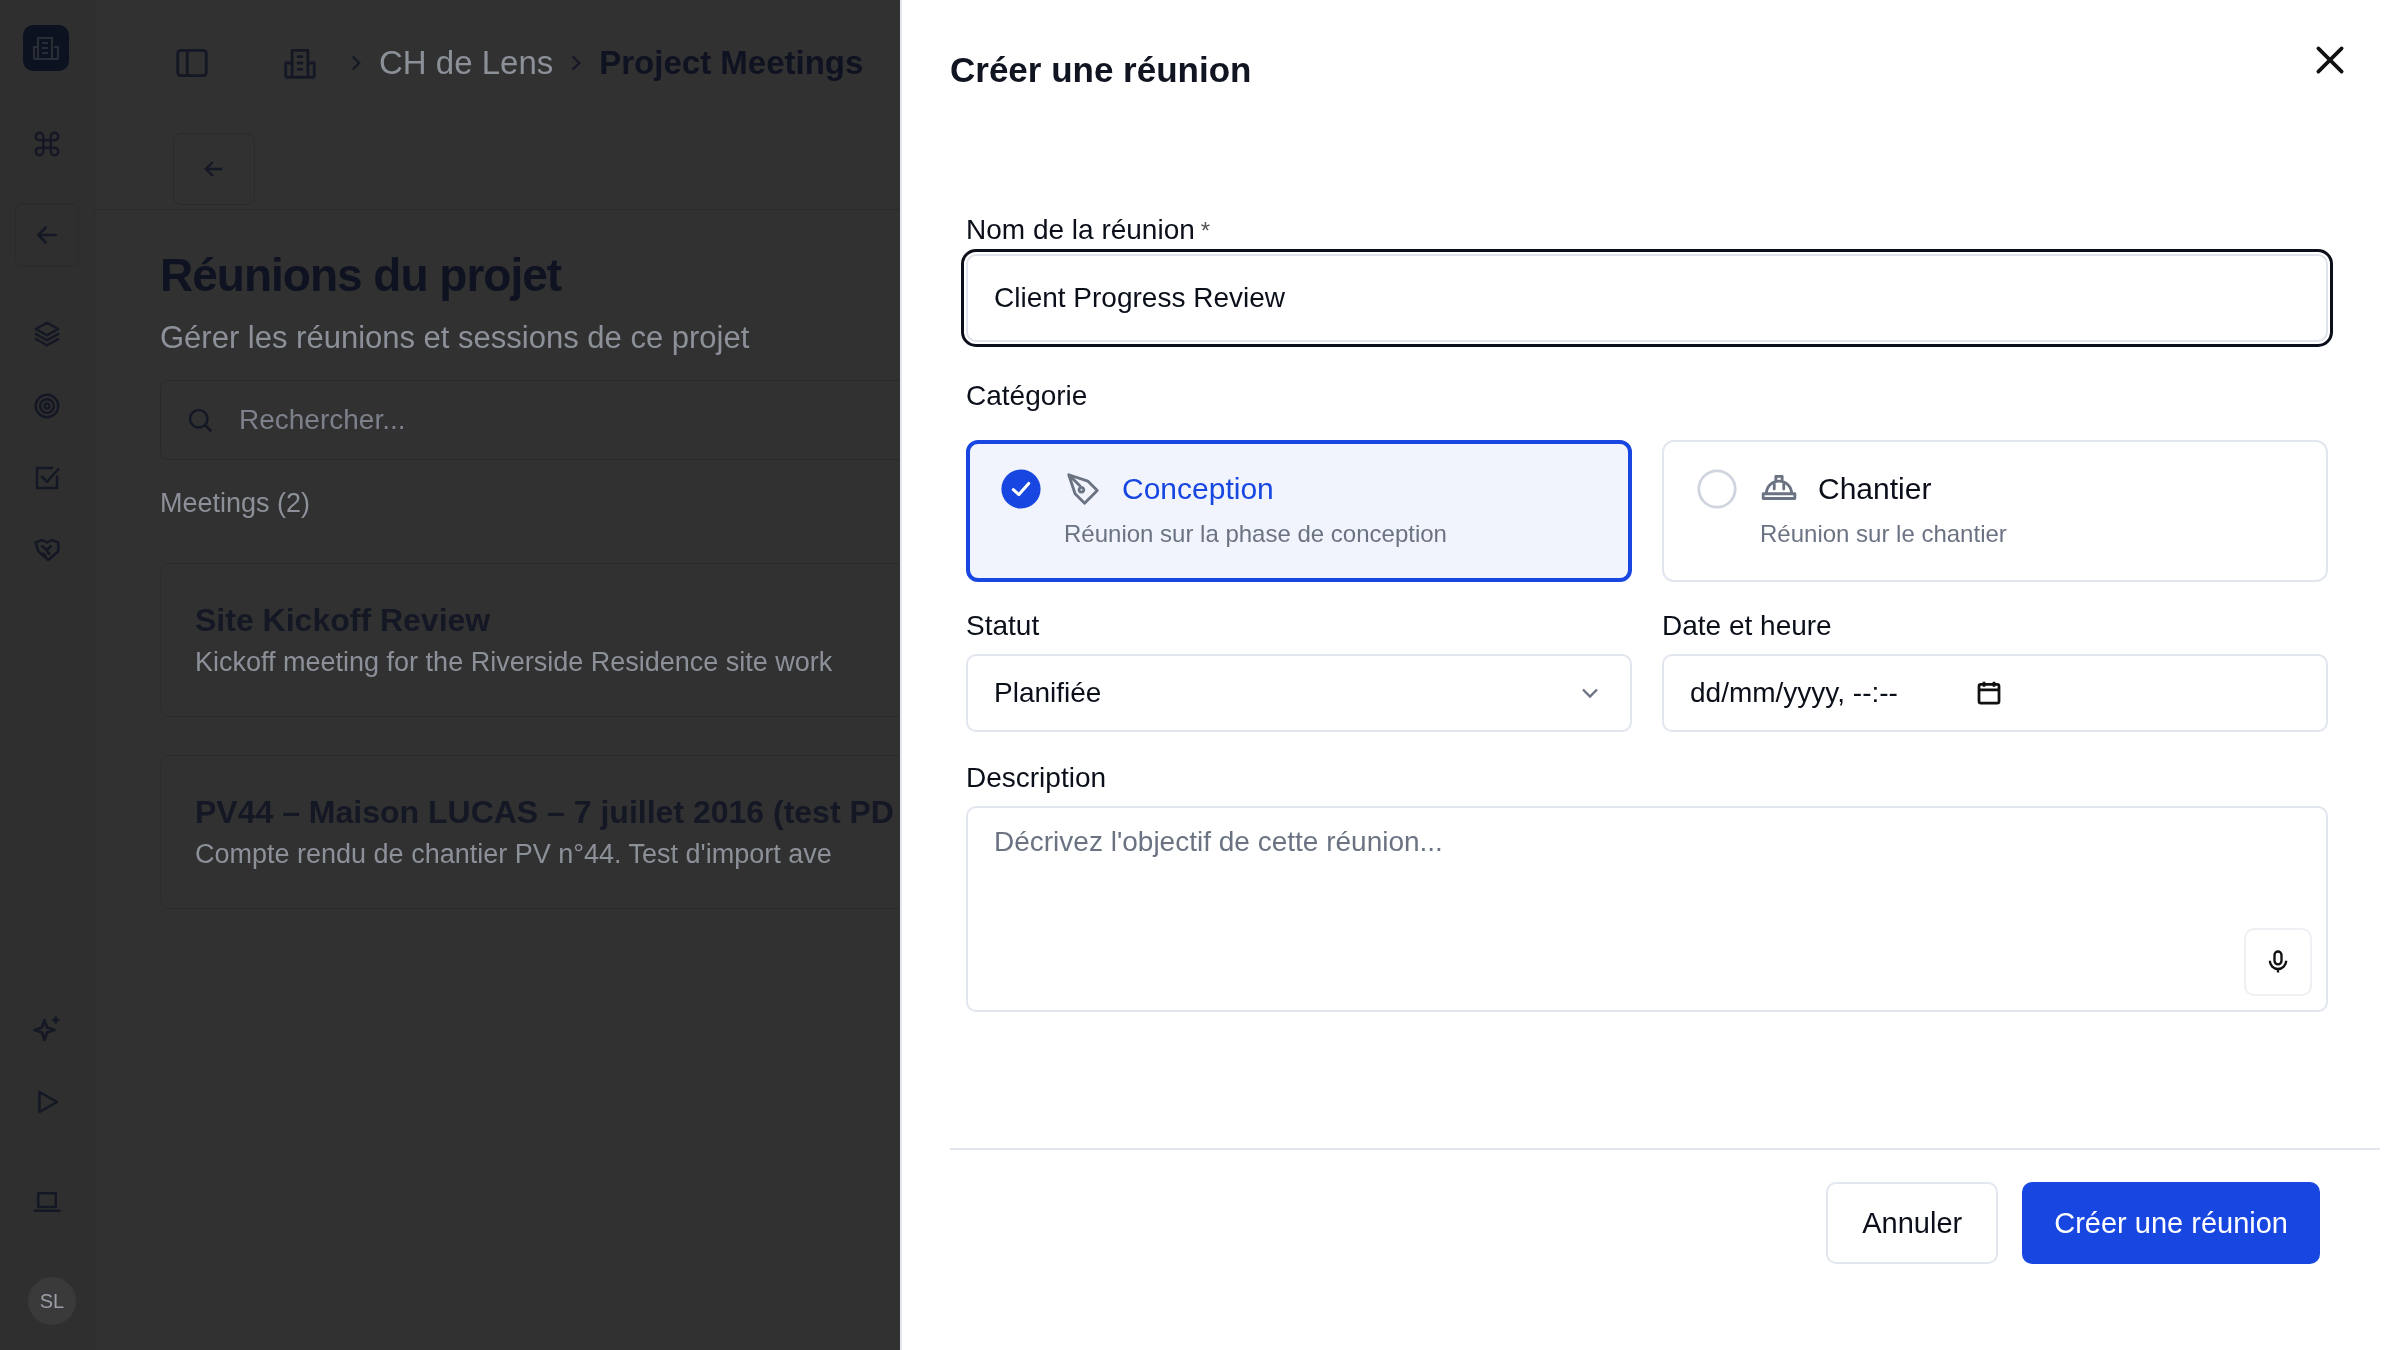 The height and width of the screenshot is (1350, 2400). What do you see at coordinates (1037, 778) in the screenshot?
I see `field-label: Description` at bounding box center [1037, 778].